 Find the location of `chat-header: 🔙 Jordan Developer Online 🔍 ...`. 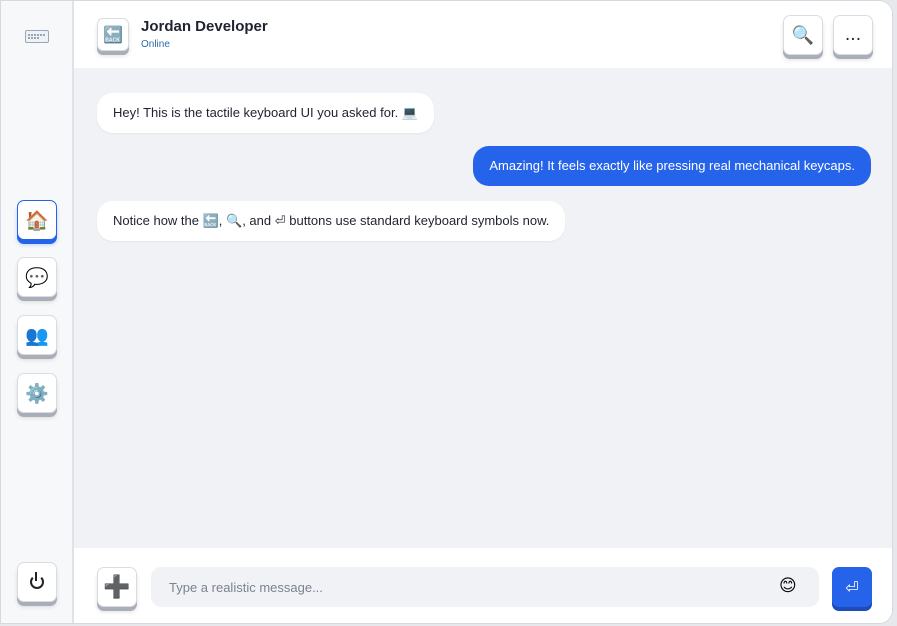

chat-header: 🔙 Jordan Developer Online 🔍 ... is located at coordinates (483, 34).